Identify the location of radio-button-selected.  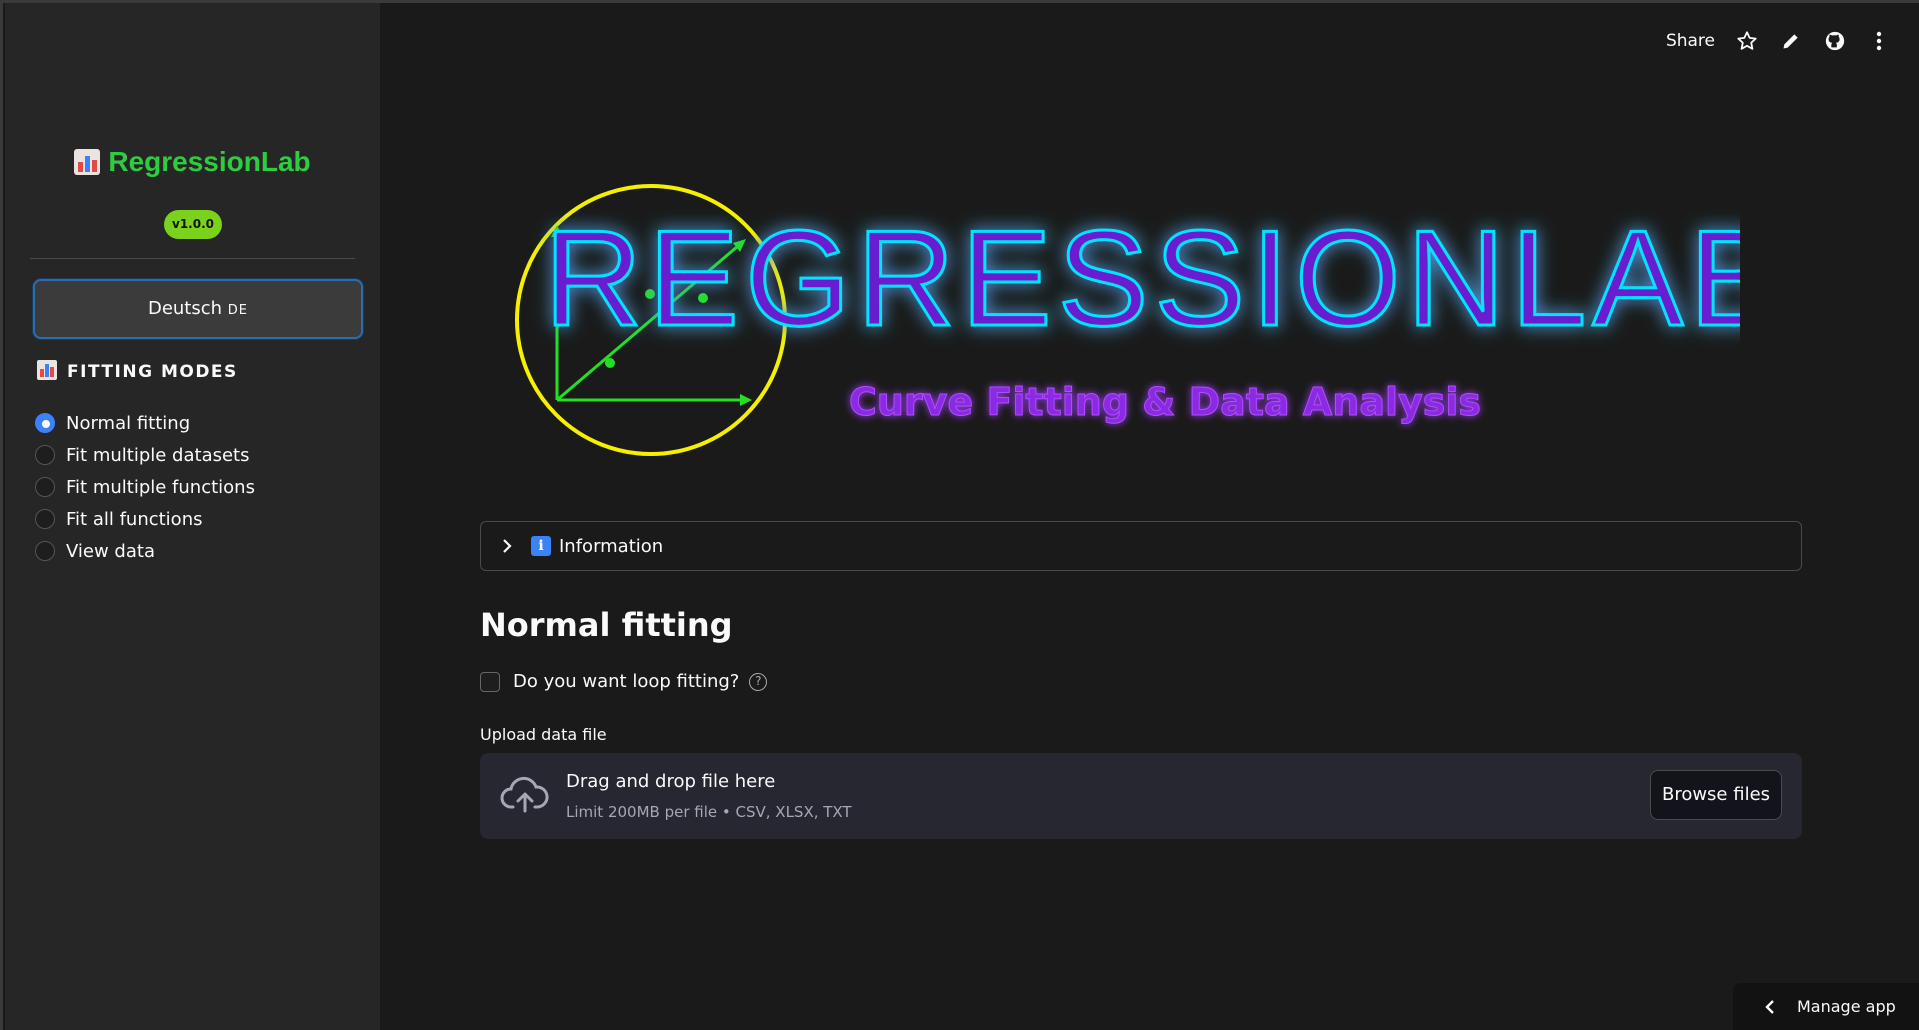
(45, 423).